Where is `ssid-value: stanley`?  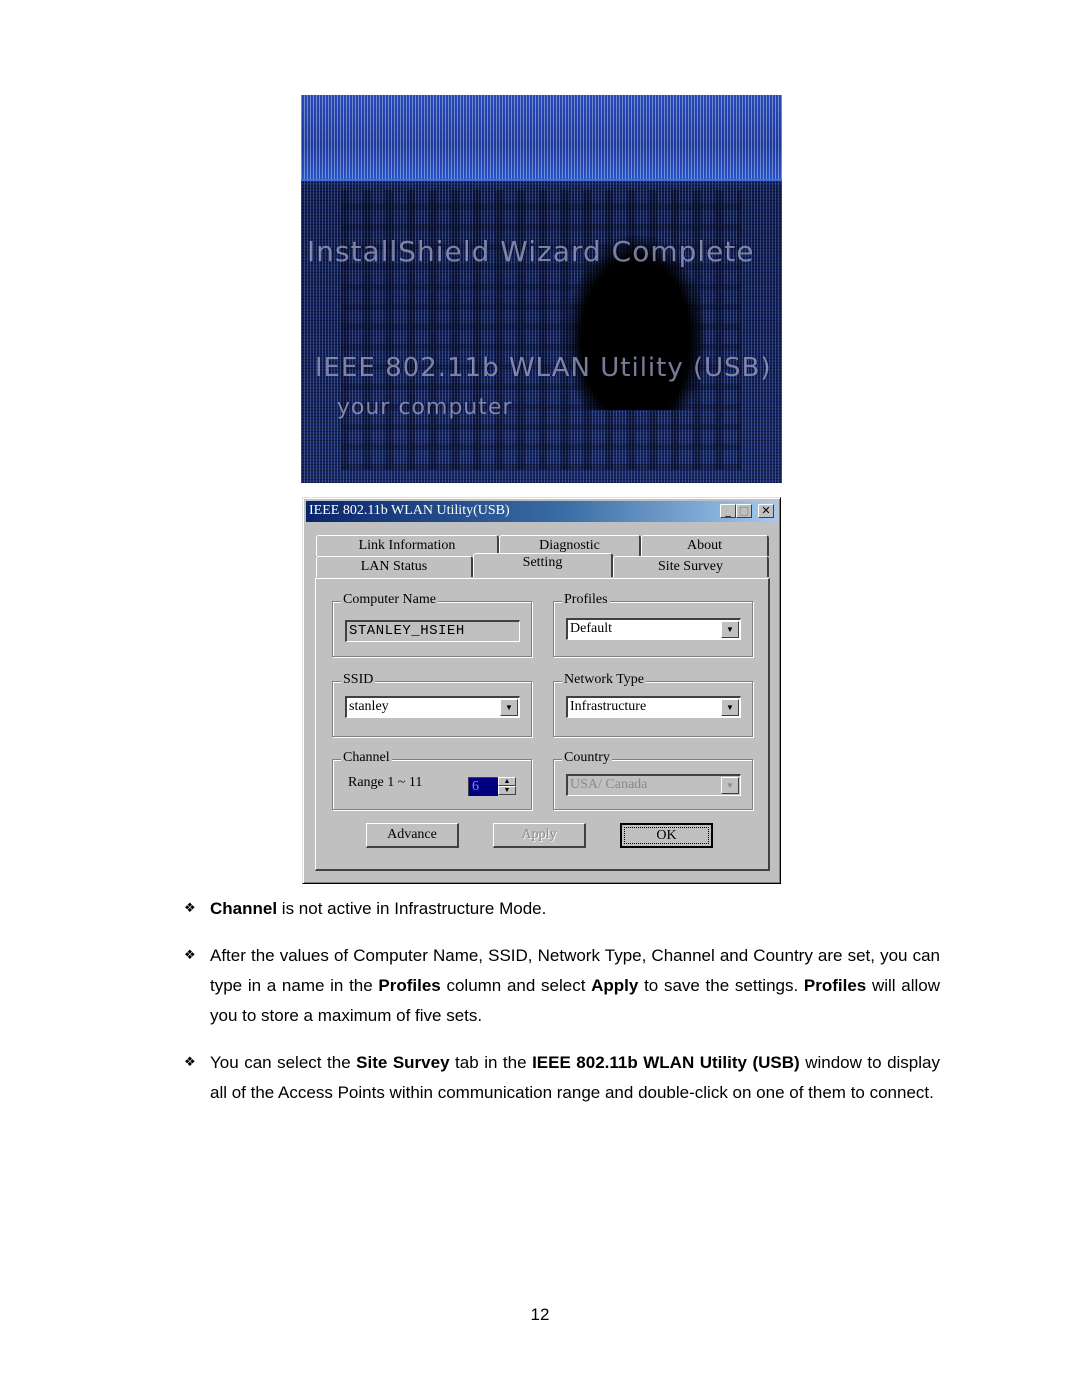 ssid-value: stanley is located at coordinates (369, 706).